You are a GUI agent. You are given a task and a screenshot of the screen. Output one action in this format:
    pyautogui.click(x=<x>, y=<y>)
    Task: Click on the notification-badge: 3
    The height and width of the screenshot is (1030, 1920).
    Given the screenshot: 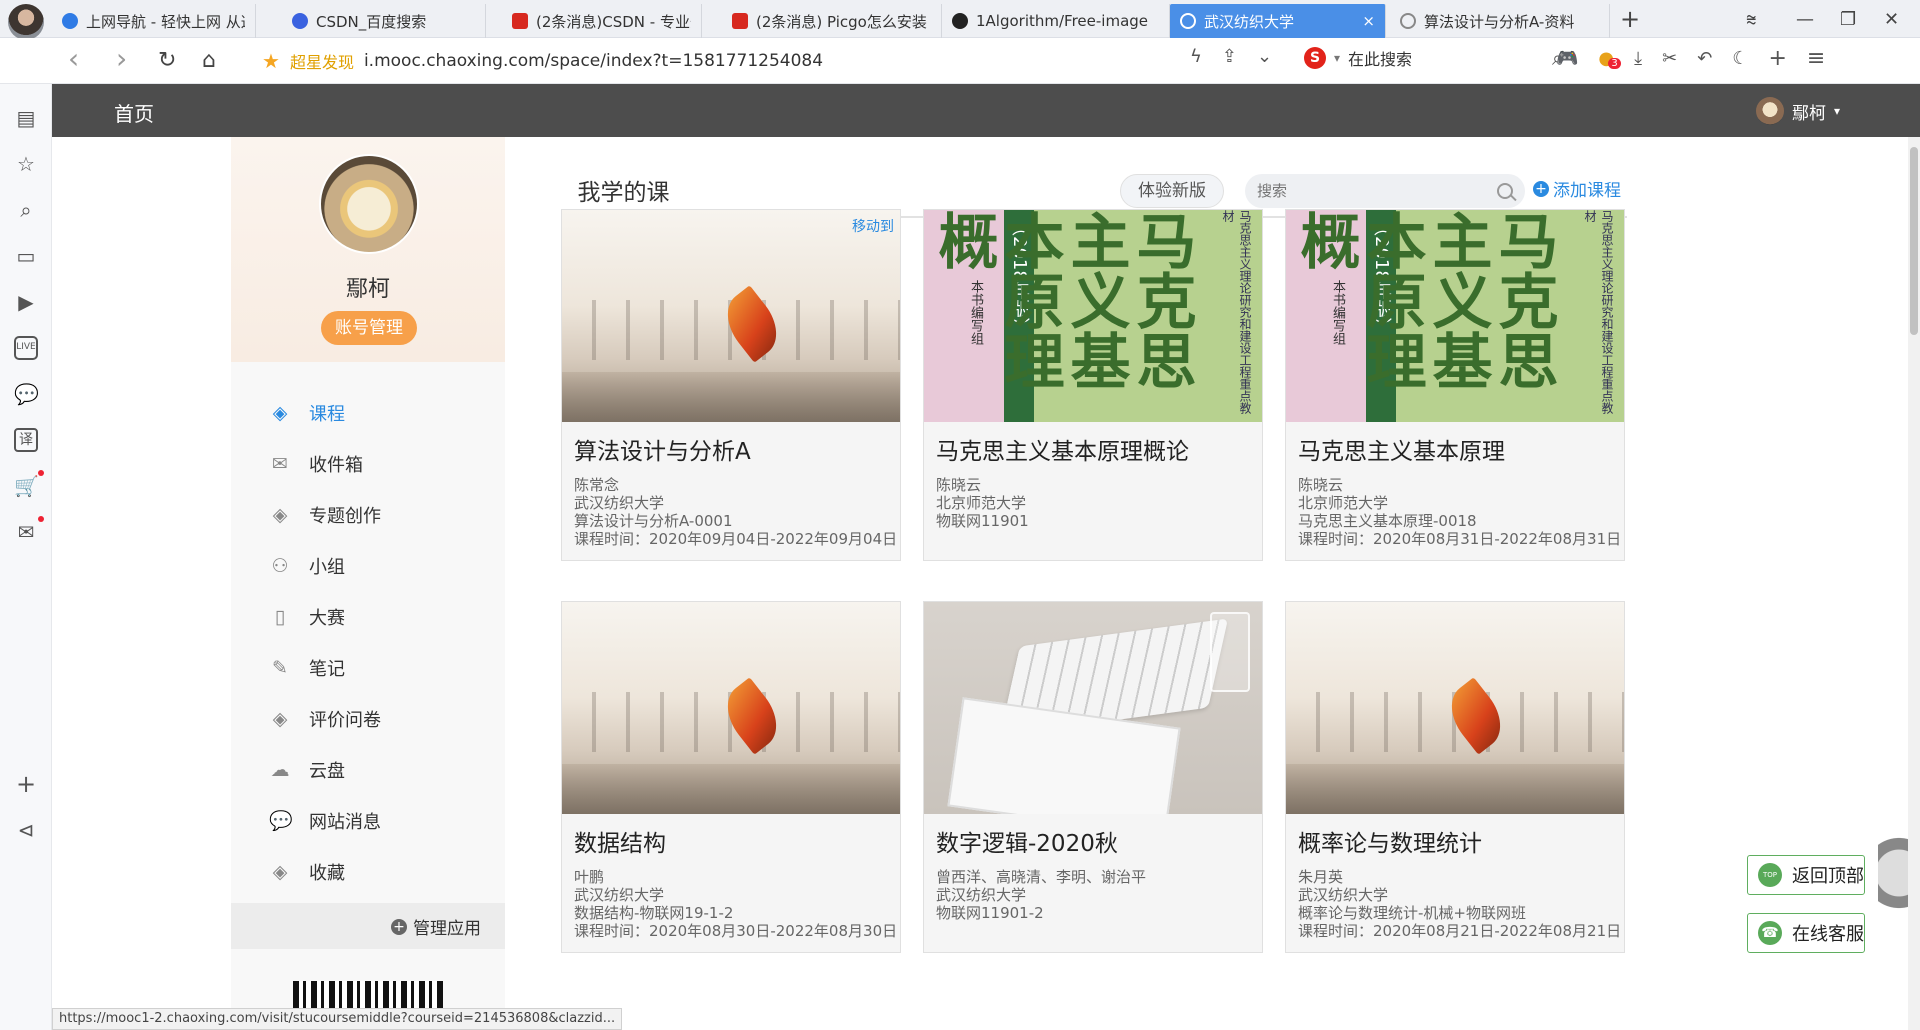 What is the action you would take?
    pyautogui.click(x=1614, y=63)
    